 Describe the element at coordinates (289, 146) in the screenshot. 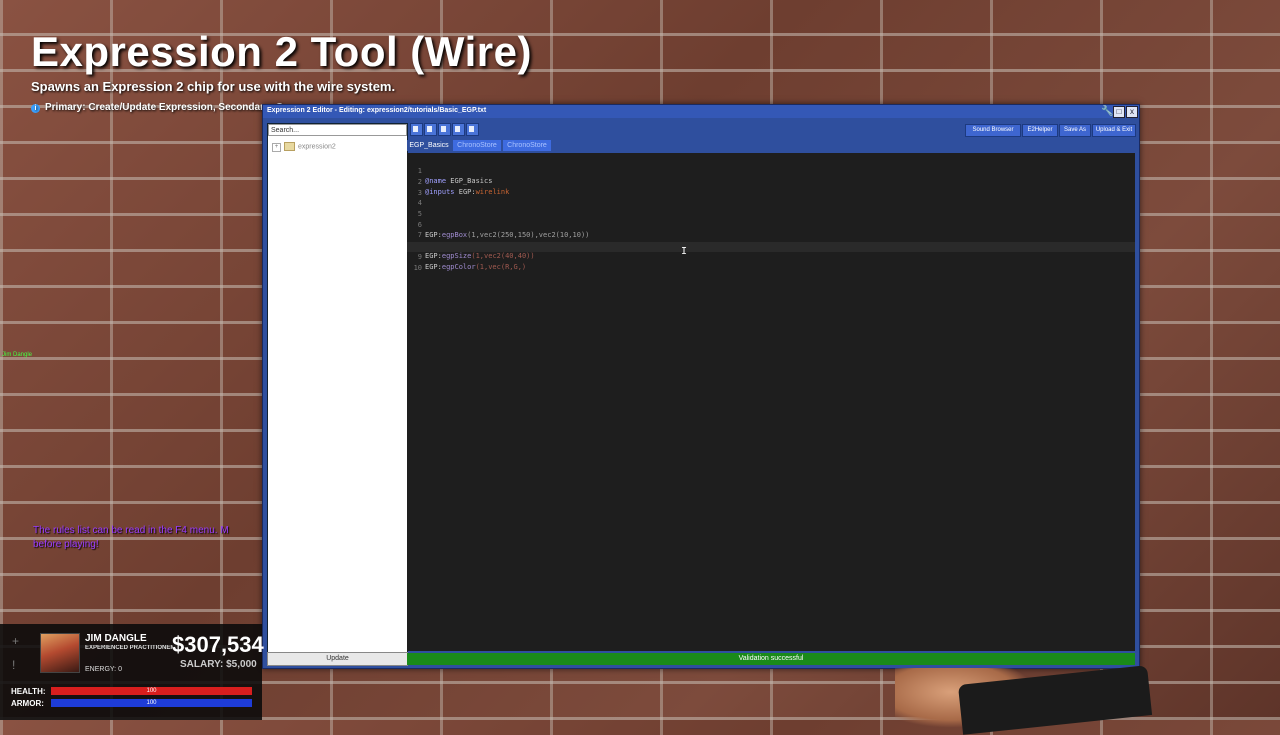

I see `folder-icon` at that location.